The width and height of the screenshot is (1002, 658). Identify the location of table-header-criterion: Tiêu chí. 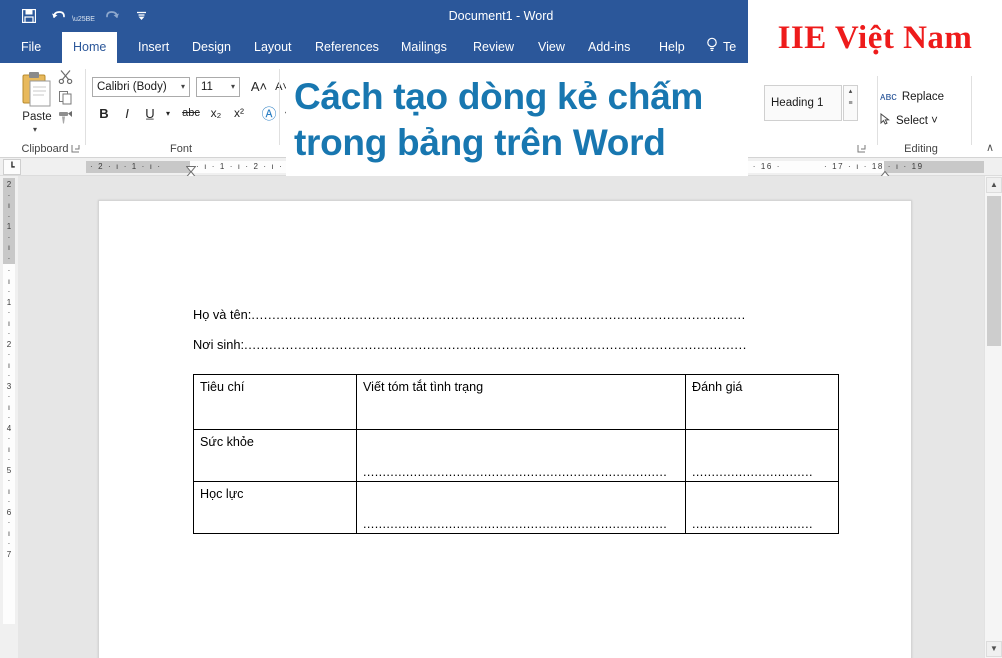
(275, 402).